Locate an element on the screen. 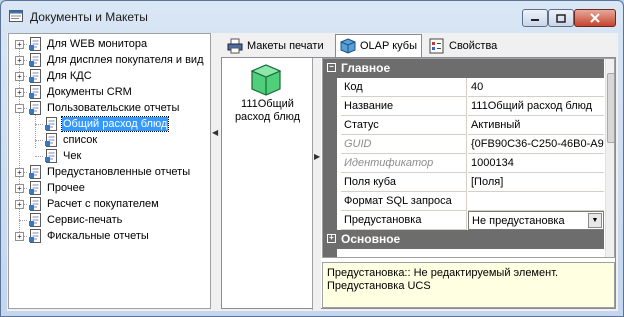 This screenshot has width=624, height=317. tree-item: + Прочее is located at coordinates (109, 188).